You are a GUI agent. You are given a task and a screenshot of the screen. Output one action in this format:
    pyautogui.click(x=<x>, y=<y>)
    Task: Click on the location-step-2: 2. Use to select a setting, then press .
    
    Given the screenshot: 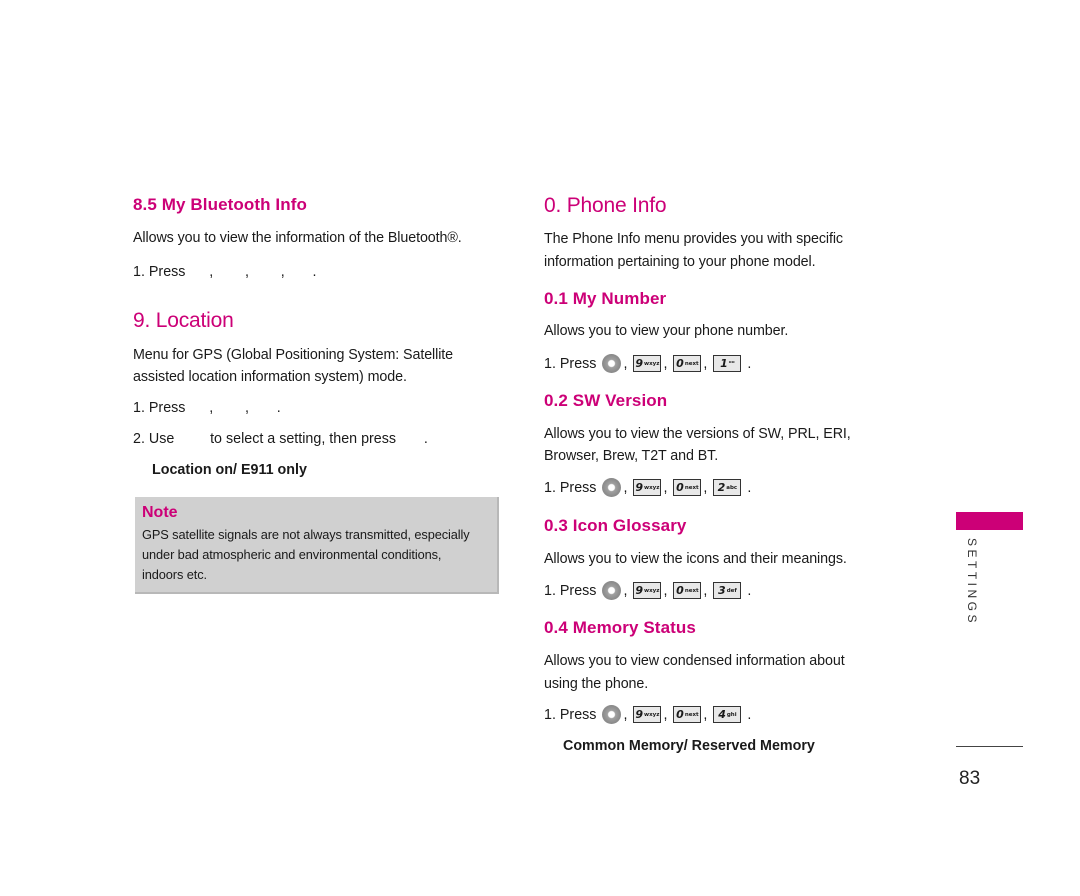 What is the action you would take?
    pyautogui.click(x=280, y=439)
    